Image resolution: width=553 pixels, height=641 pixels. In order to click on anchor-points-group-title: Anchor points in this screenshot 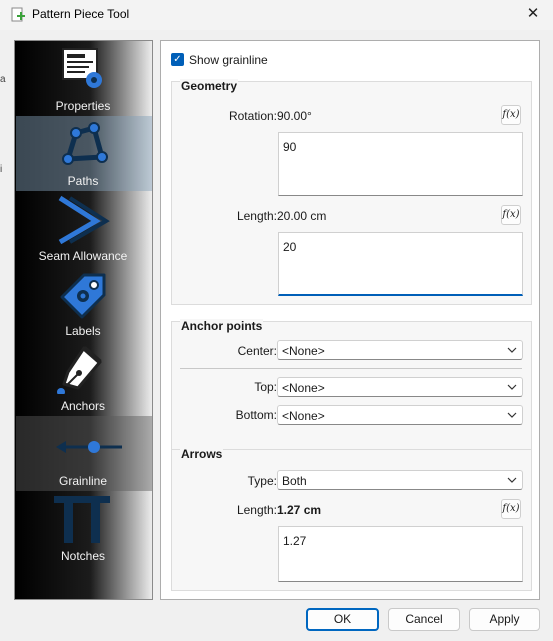, I will do `click(222, 326)`.